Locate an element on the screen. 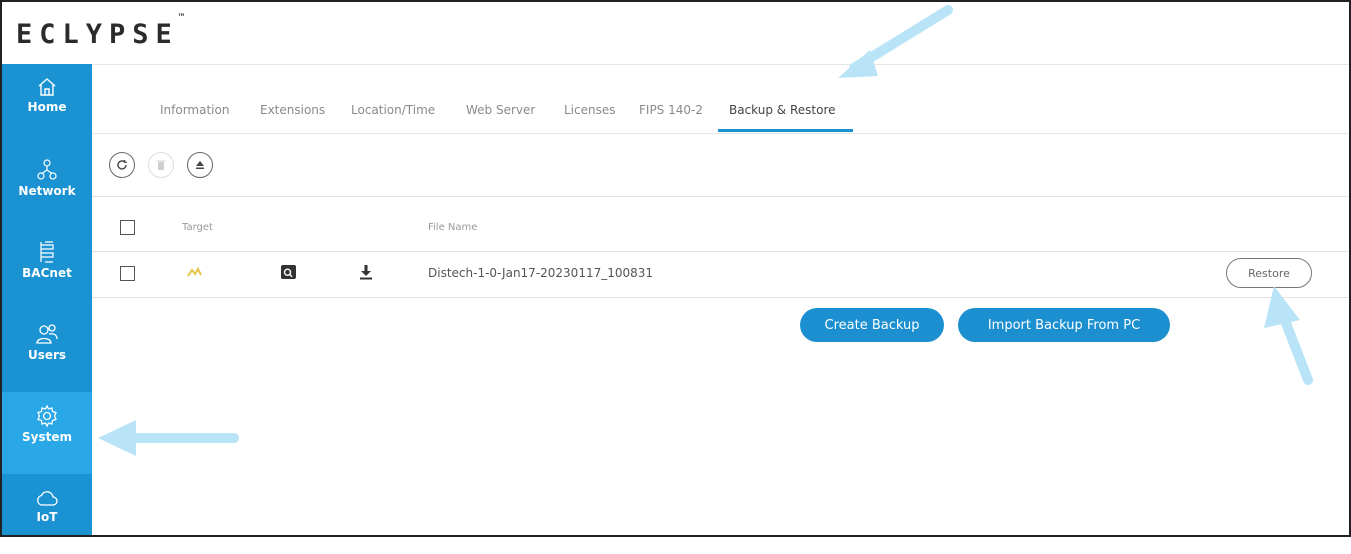 This screenshot has height=554, width=1351. sidebar-item-bacnet: BACnet is located at coordinates (47, 267).